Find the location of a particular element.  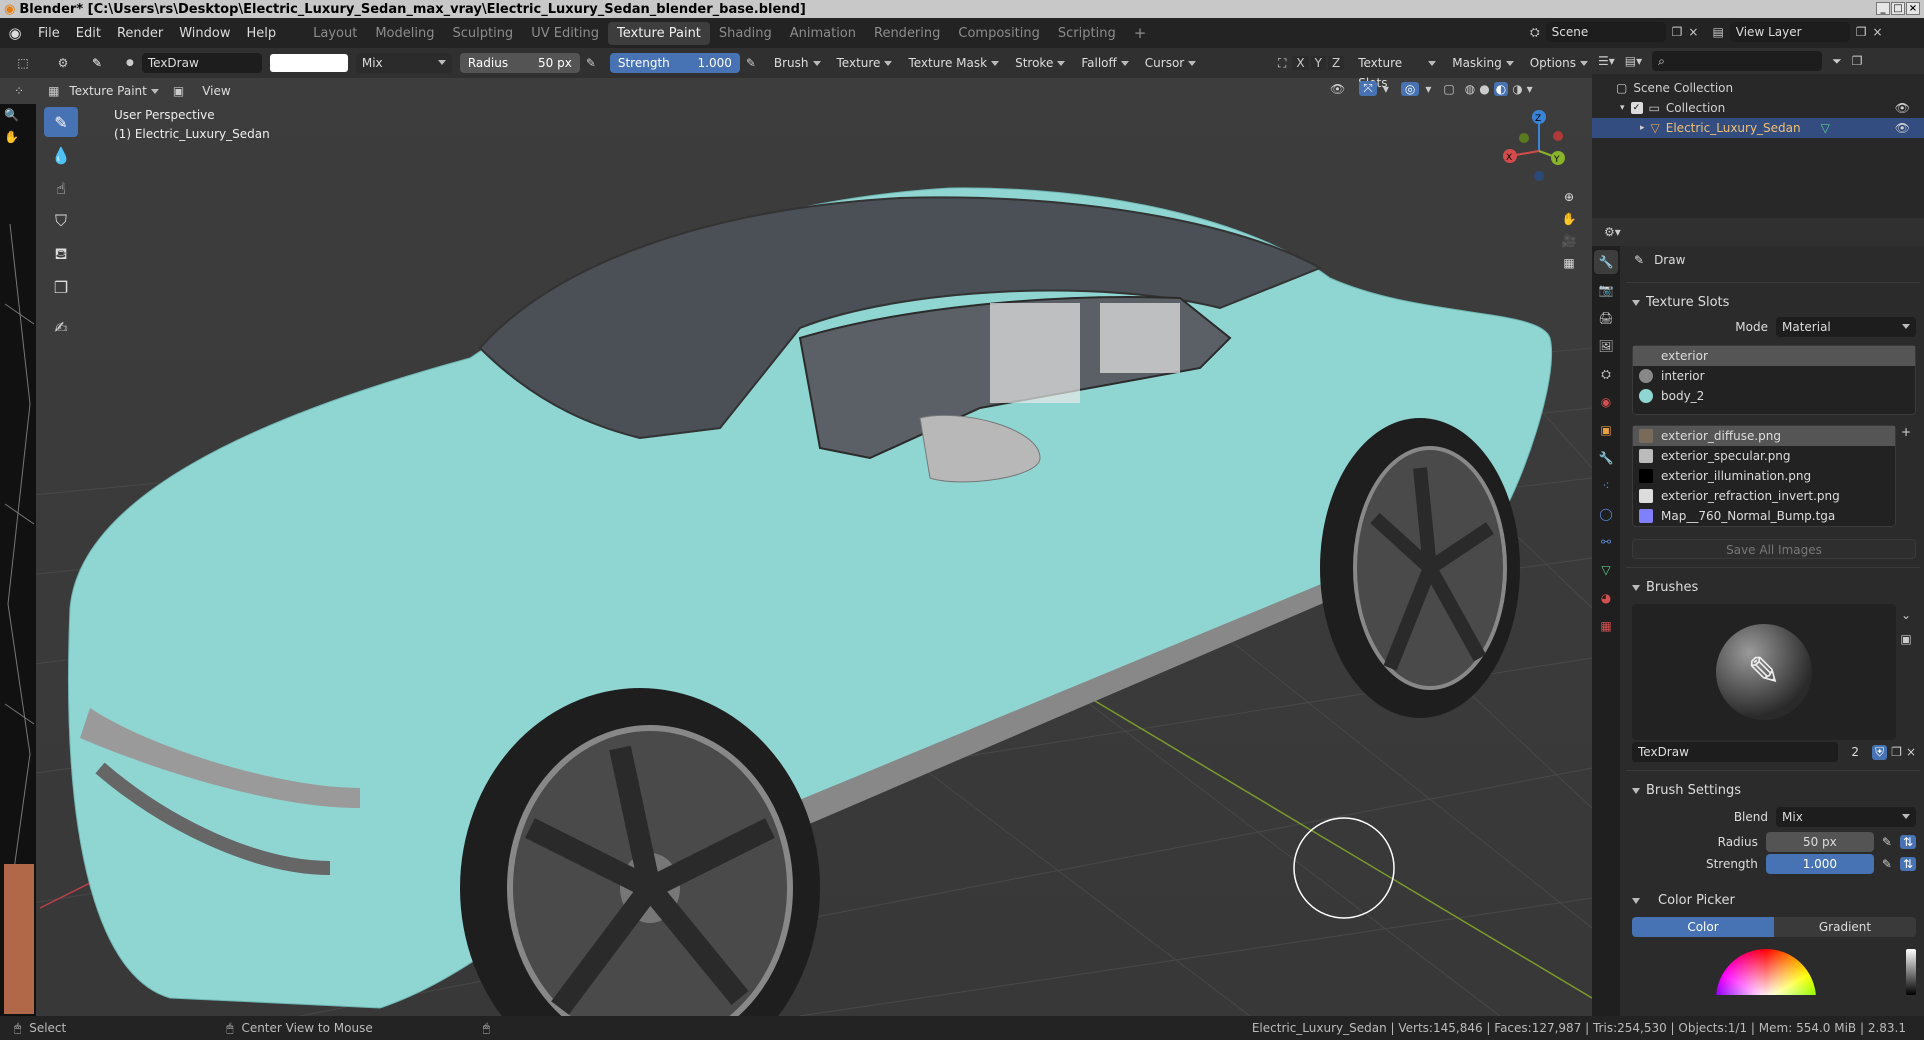

menu-render: Render is located at coordinates (140, 33).